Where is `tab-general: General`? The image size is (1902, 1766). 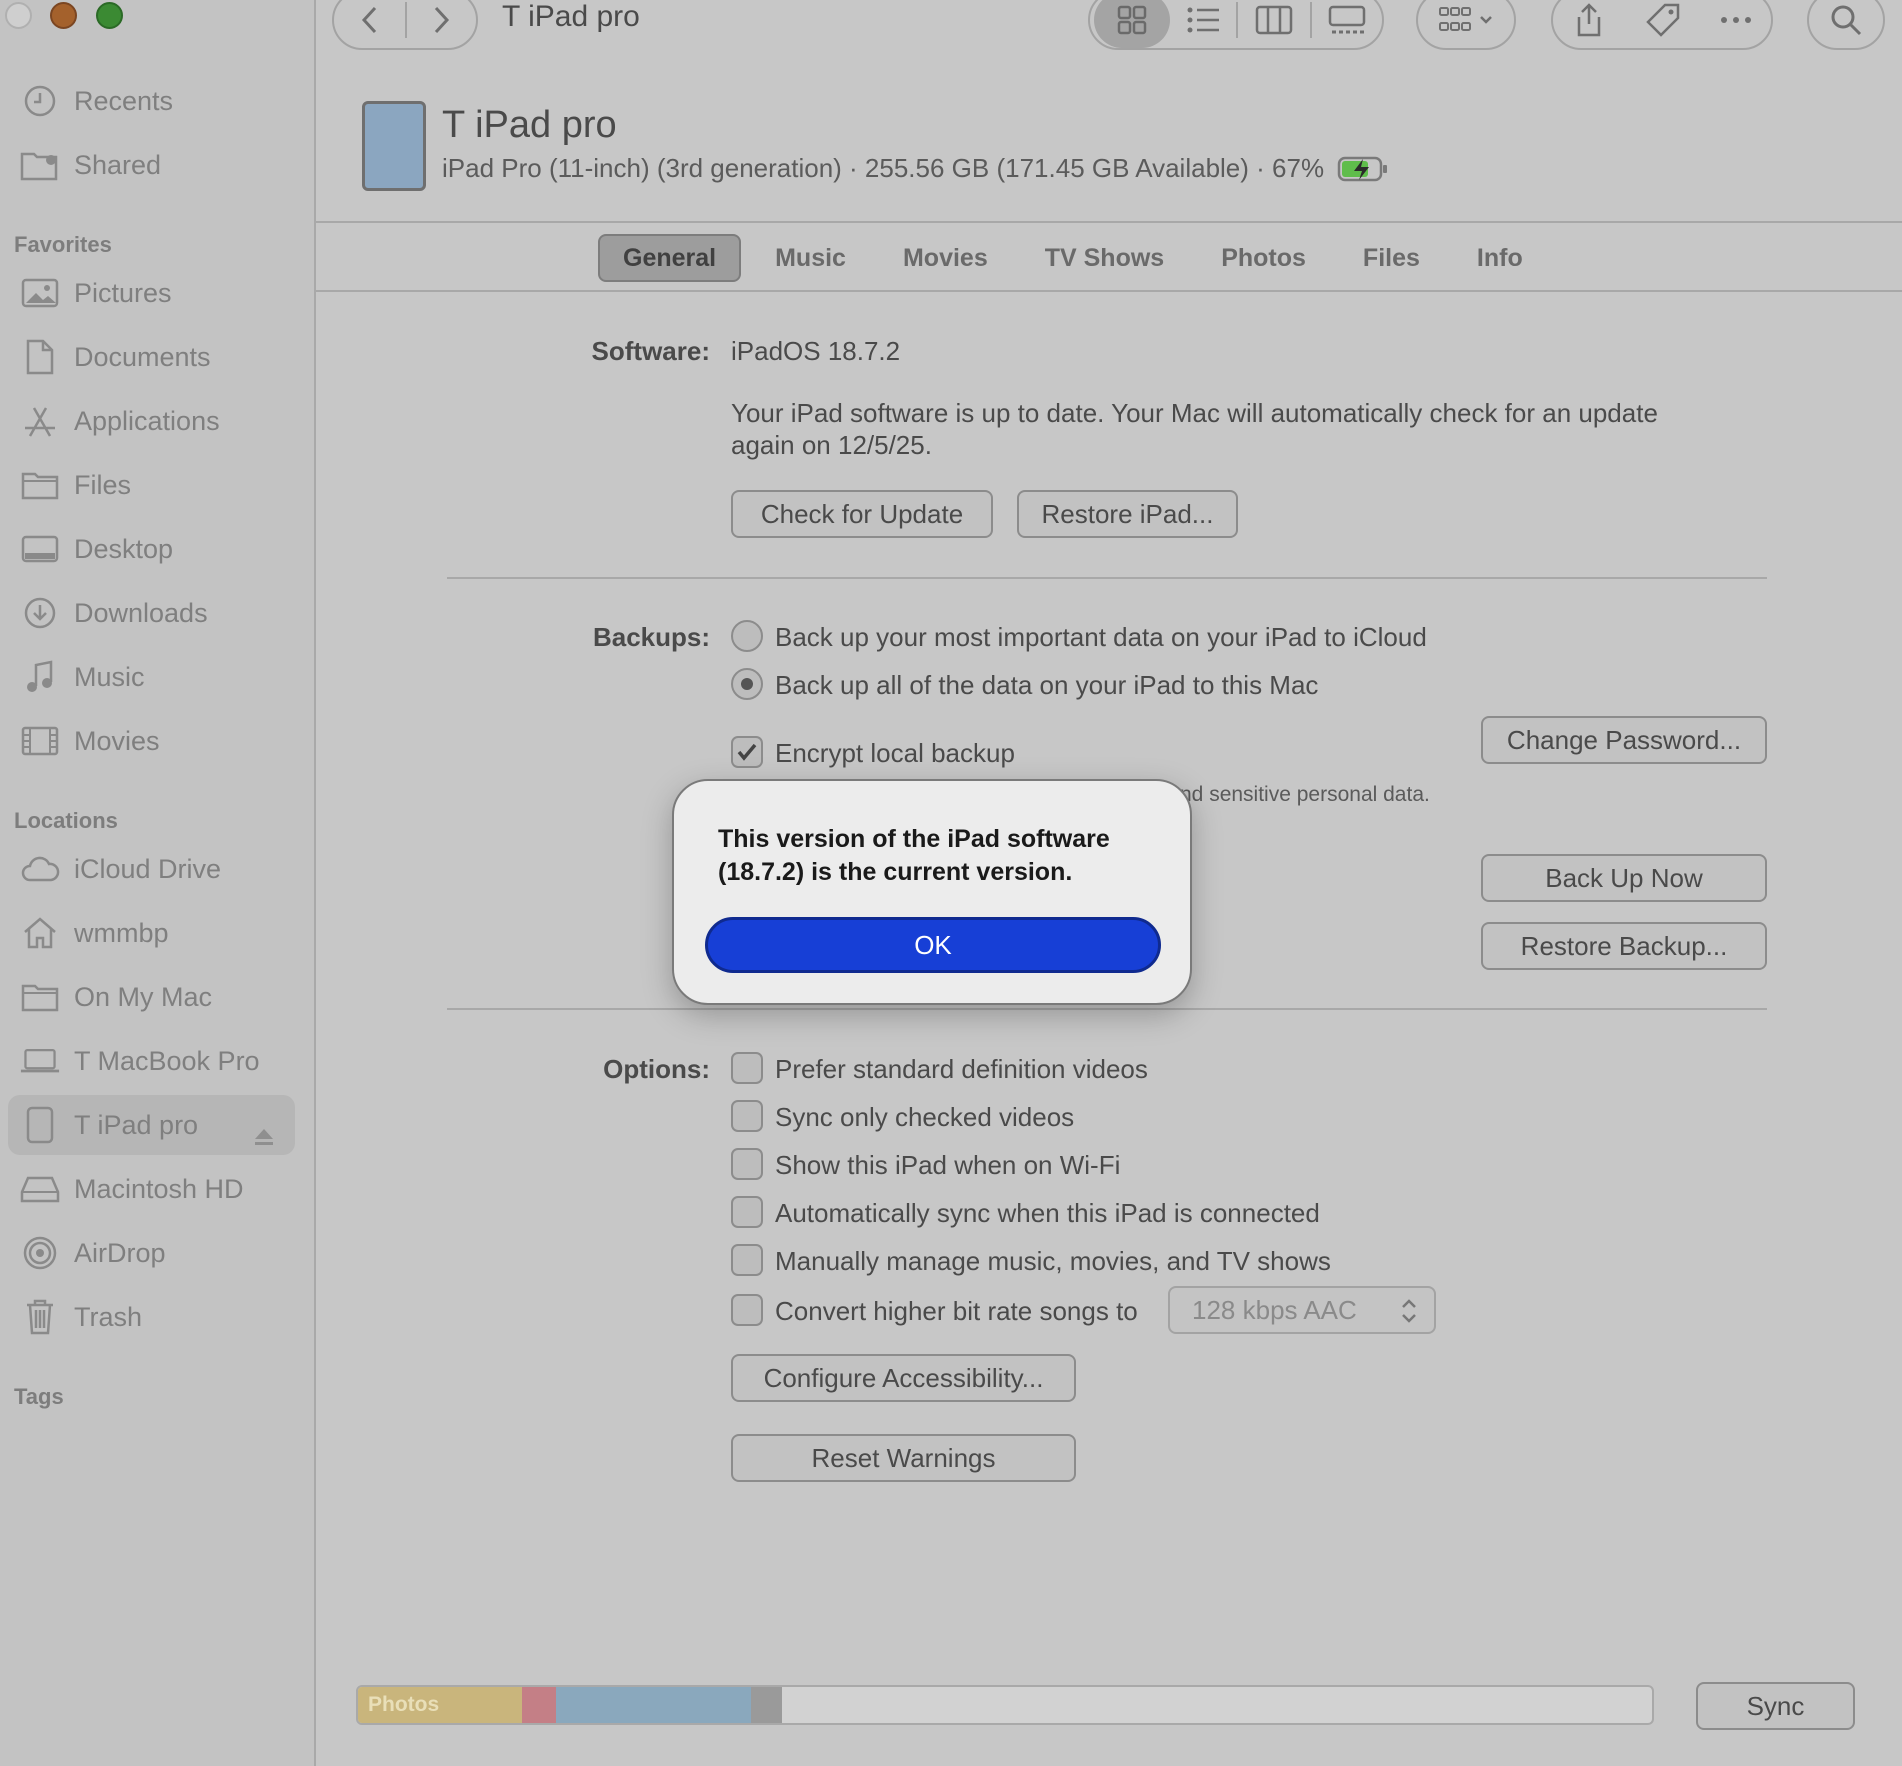
tab-general: General is located at coordinates (670, 258).